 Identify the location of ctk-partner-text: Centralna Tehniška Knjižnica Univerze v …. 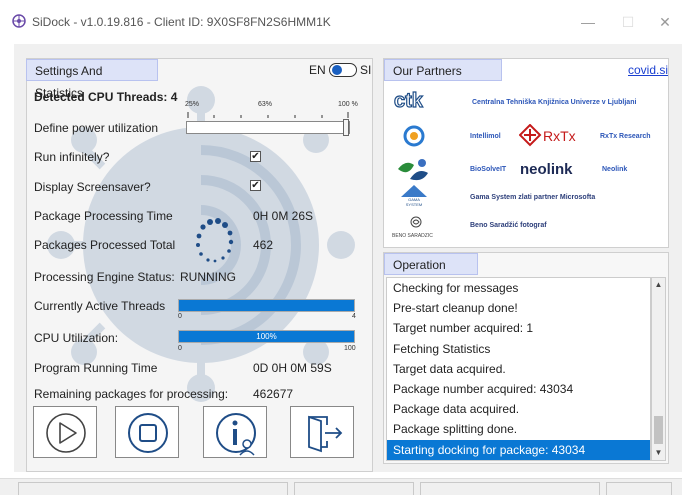
(554, 102).